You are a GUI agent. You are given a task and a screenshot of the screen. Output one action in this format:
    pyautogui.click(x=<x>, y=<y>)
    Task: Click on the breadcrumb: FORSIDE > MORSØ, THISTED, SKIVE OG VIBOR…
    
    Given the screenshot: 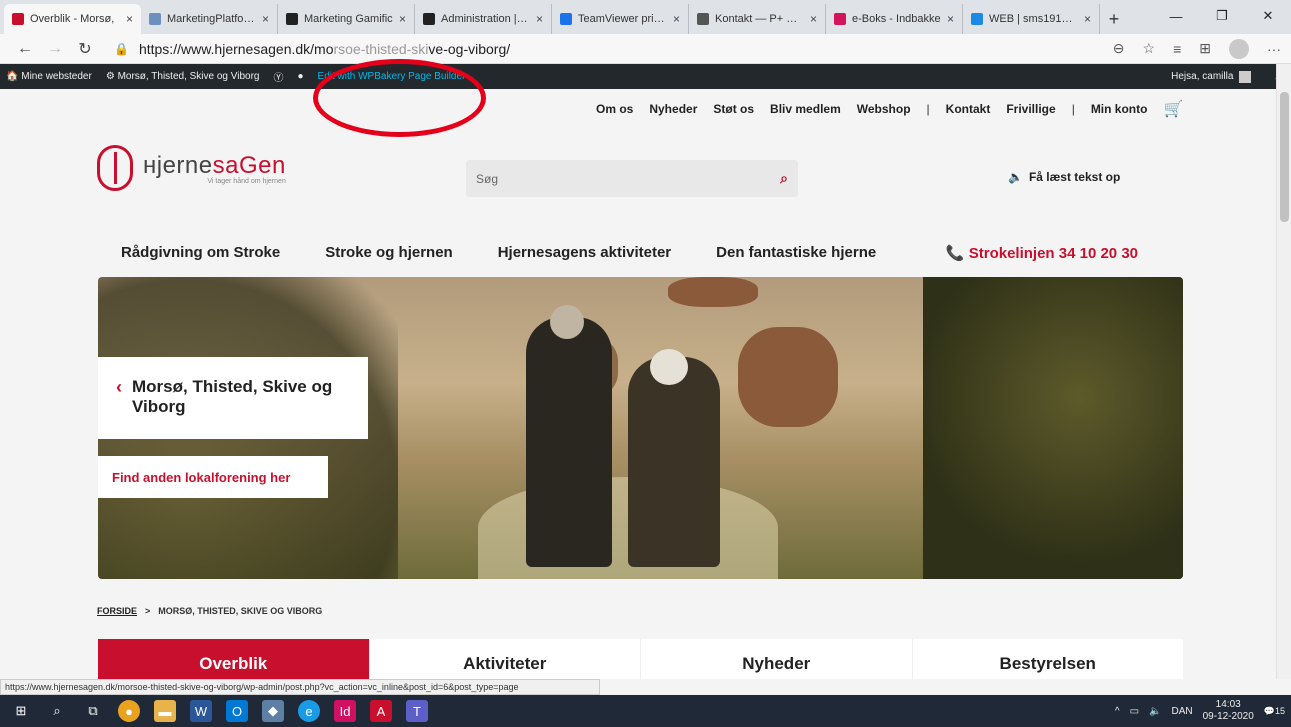 What is the action you would take?
    pyautogui.click(x=209, y=611)
    